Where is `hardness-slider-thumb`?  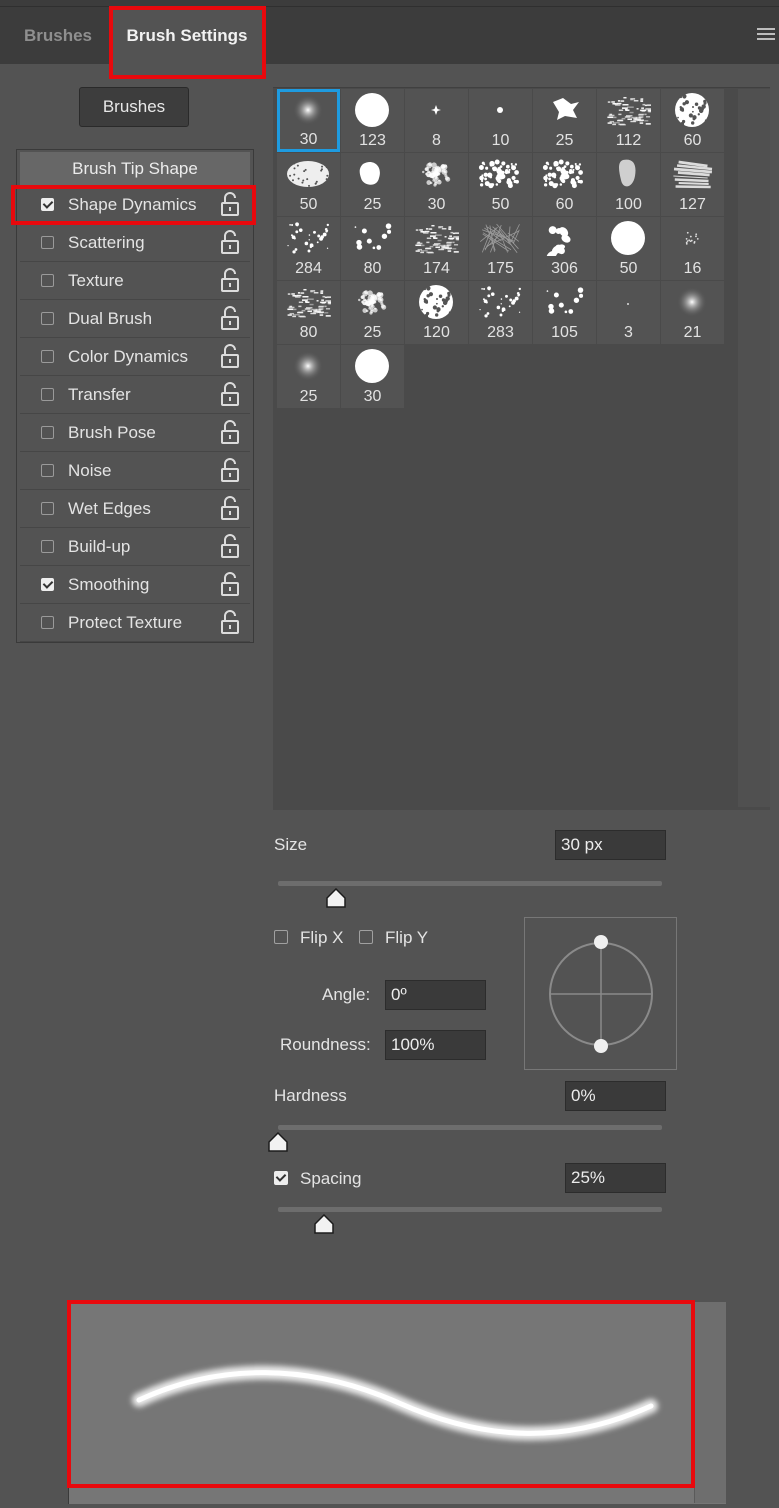 hardness-slider-thumb is located at coordinates (278, 1142).